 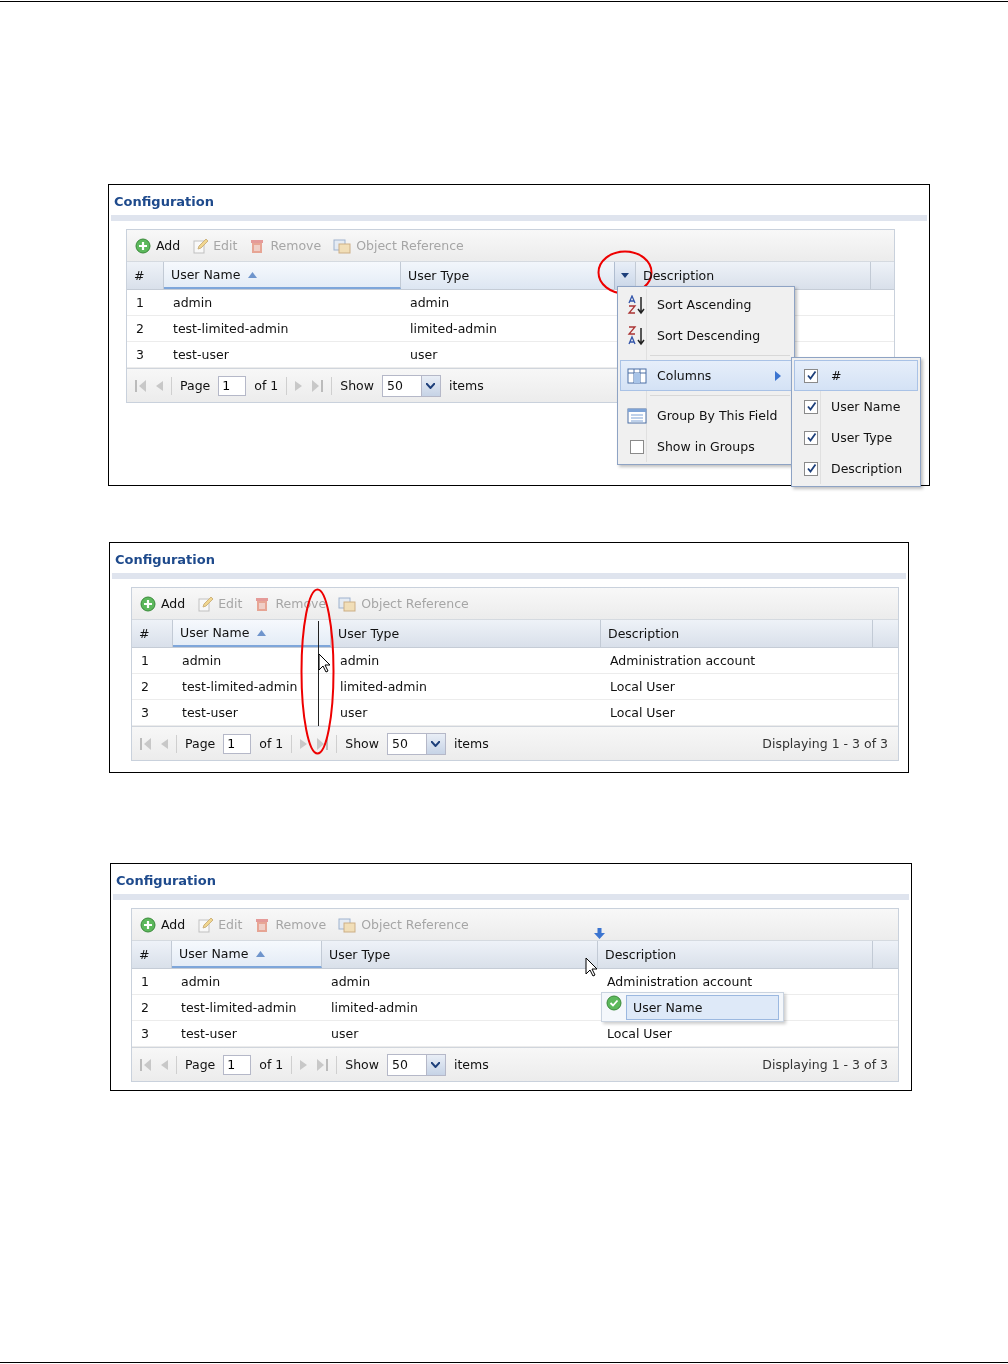 What do you see at coordinates (706, 415) in the screenshot?
I see `menu-item: Group By This Field` at bounding box center [706, 415].